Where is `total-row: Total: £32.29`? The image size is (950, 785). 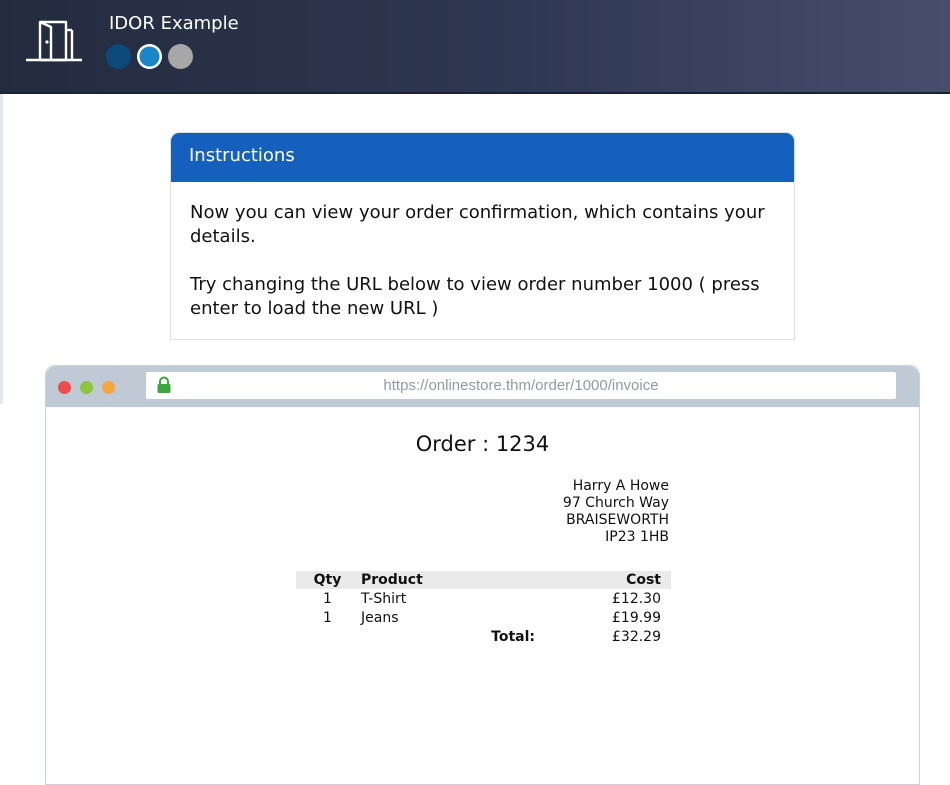
total-row: Total: £32.29 is located at coordinates (483, 636).